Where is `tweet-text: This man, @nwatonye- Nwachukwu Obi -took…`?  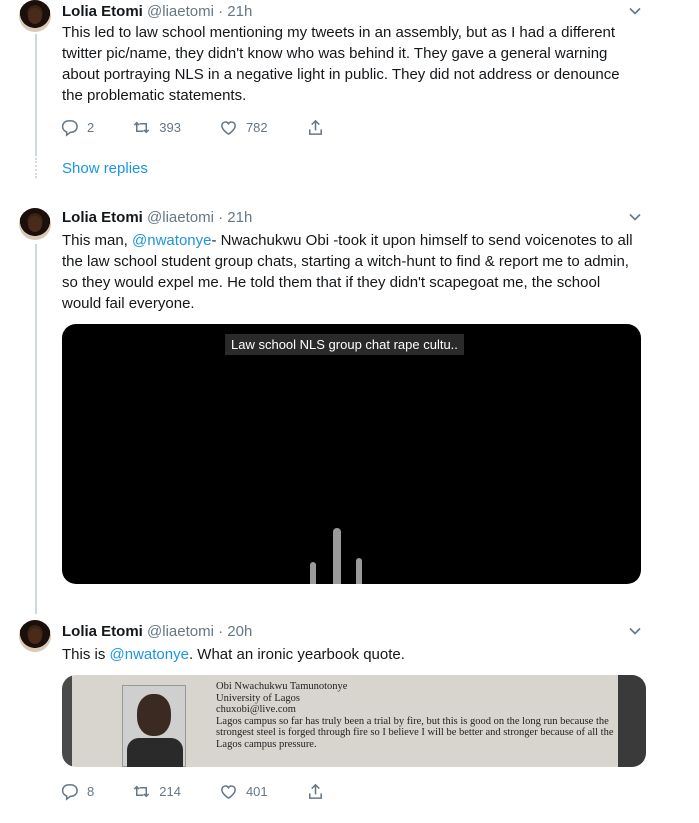
tweet-text: This man, @nwatonye- Nwachukwu Obi -took… is located at coordinates (352, 272).